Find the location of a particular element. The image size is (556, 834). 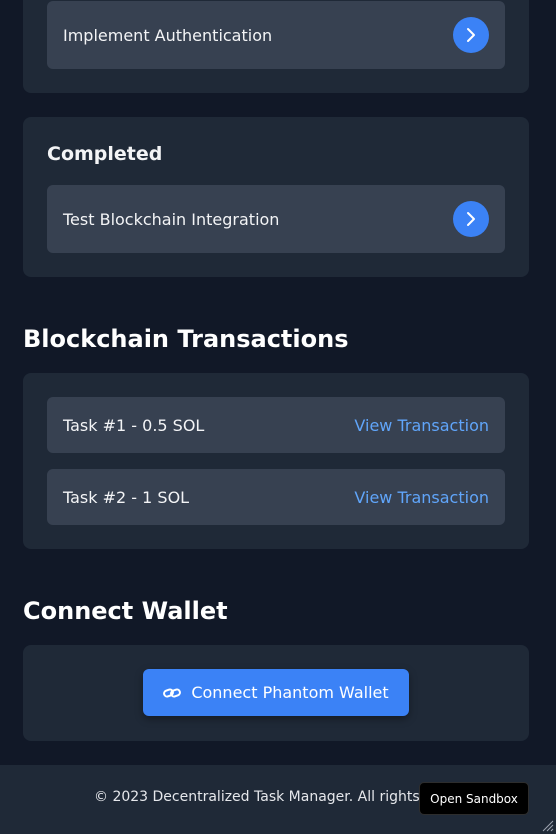

wallet-card: Connect Phantom Wallet is located at coordinates (276, 693).